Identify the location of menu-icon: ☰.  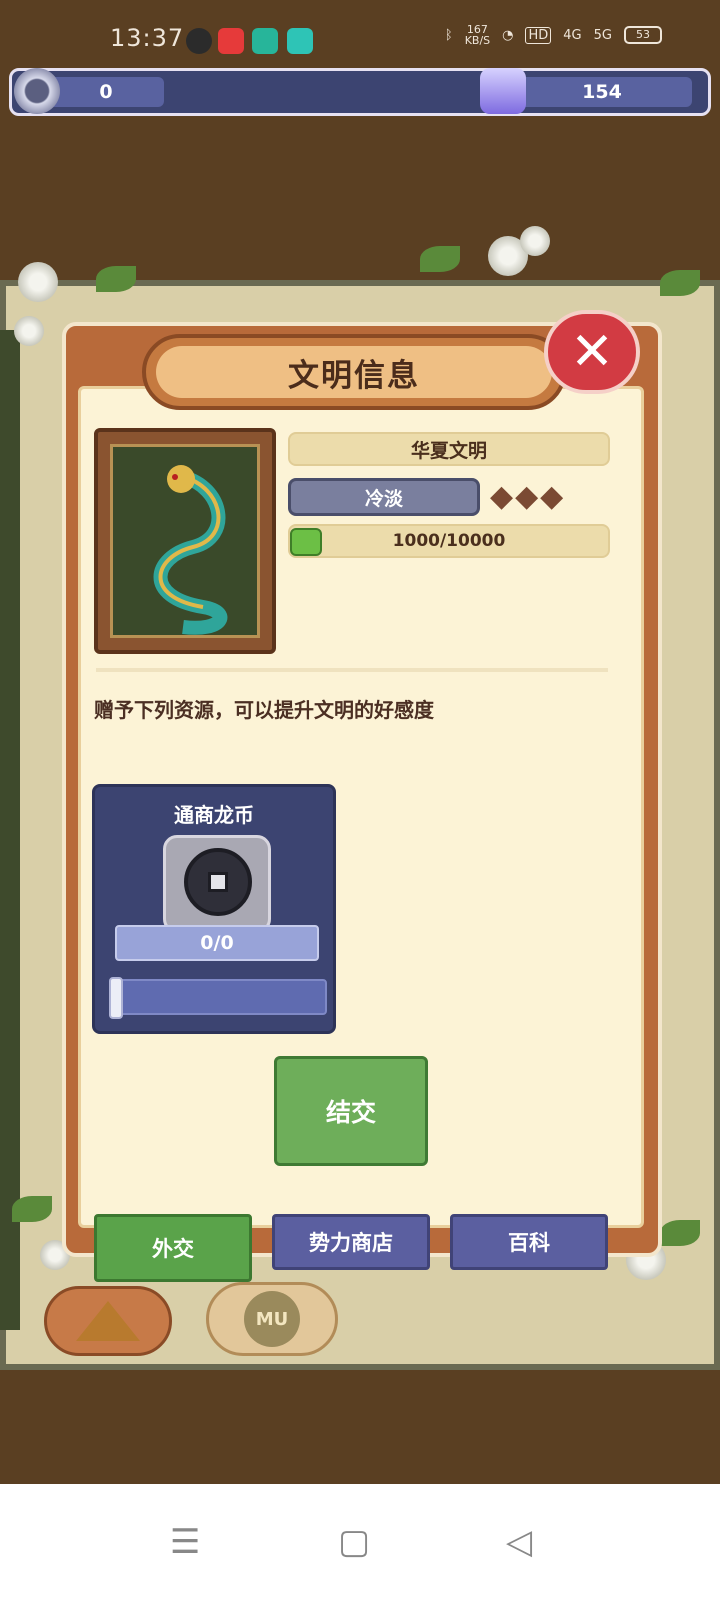
(185, 1542).